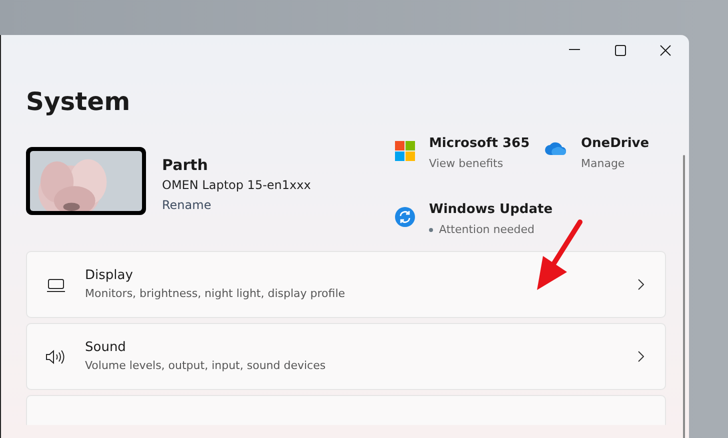  I want to click on close-icon, so click(665, 50).